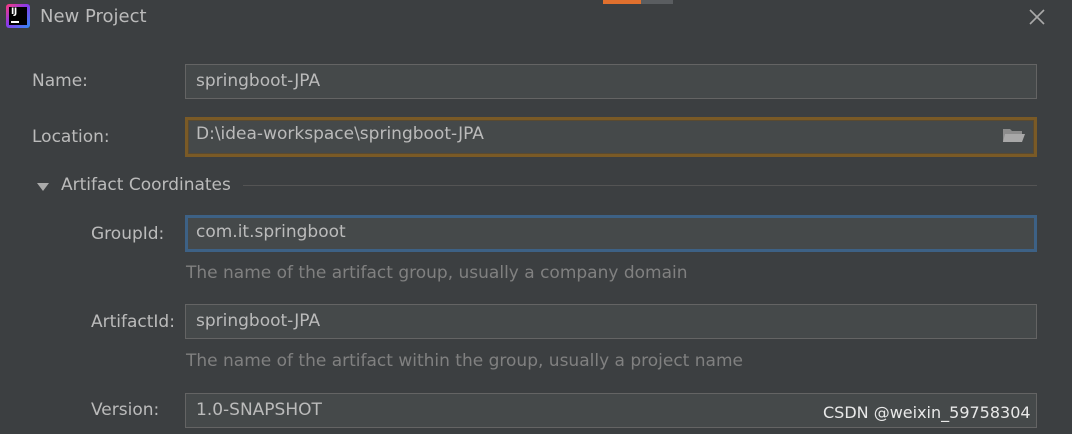 This screenshot has width=1072, height=434. What do you see at coordinates (536, 18) in the screenshot?
I see `title-bar: IJ New Project` at bounding box center [536, 18].